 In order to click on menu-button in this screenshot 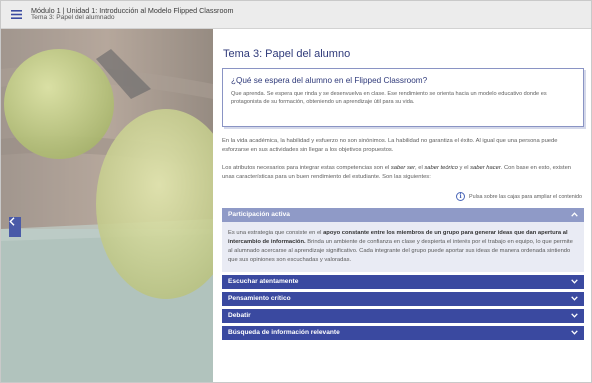, I will do `click(16, 15)`.